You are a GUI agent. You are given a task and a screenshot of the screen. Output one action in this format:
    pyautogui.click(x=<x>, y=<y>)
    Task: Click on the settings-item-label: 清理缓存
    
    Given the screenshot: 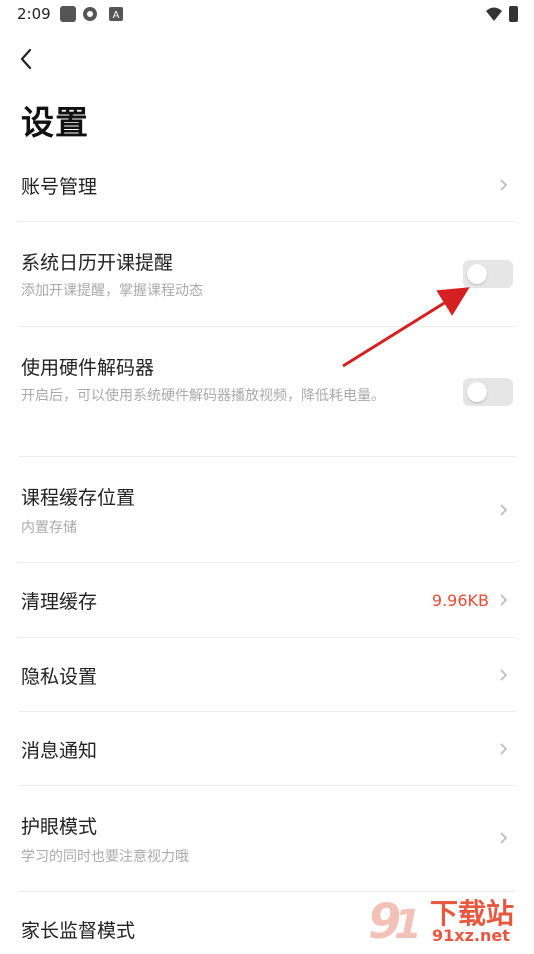 What is the action you would take?
    pyautogui.click(x=59, y=602)
    